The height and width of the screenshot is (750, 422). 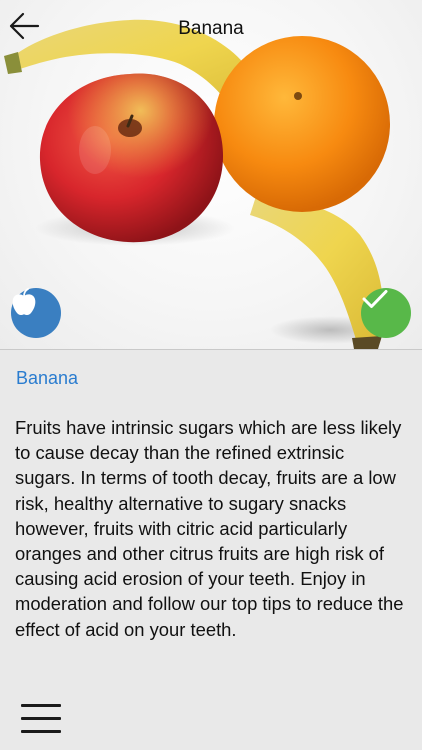 I want to click on divider, so click(x=211, y=349).